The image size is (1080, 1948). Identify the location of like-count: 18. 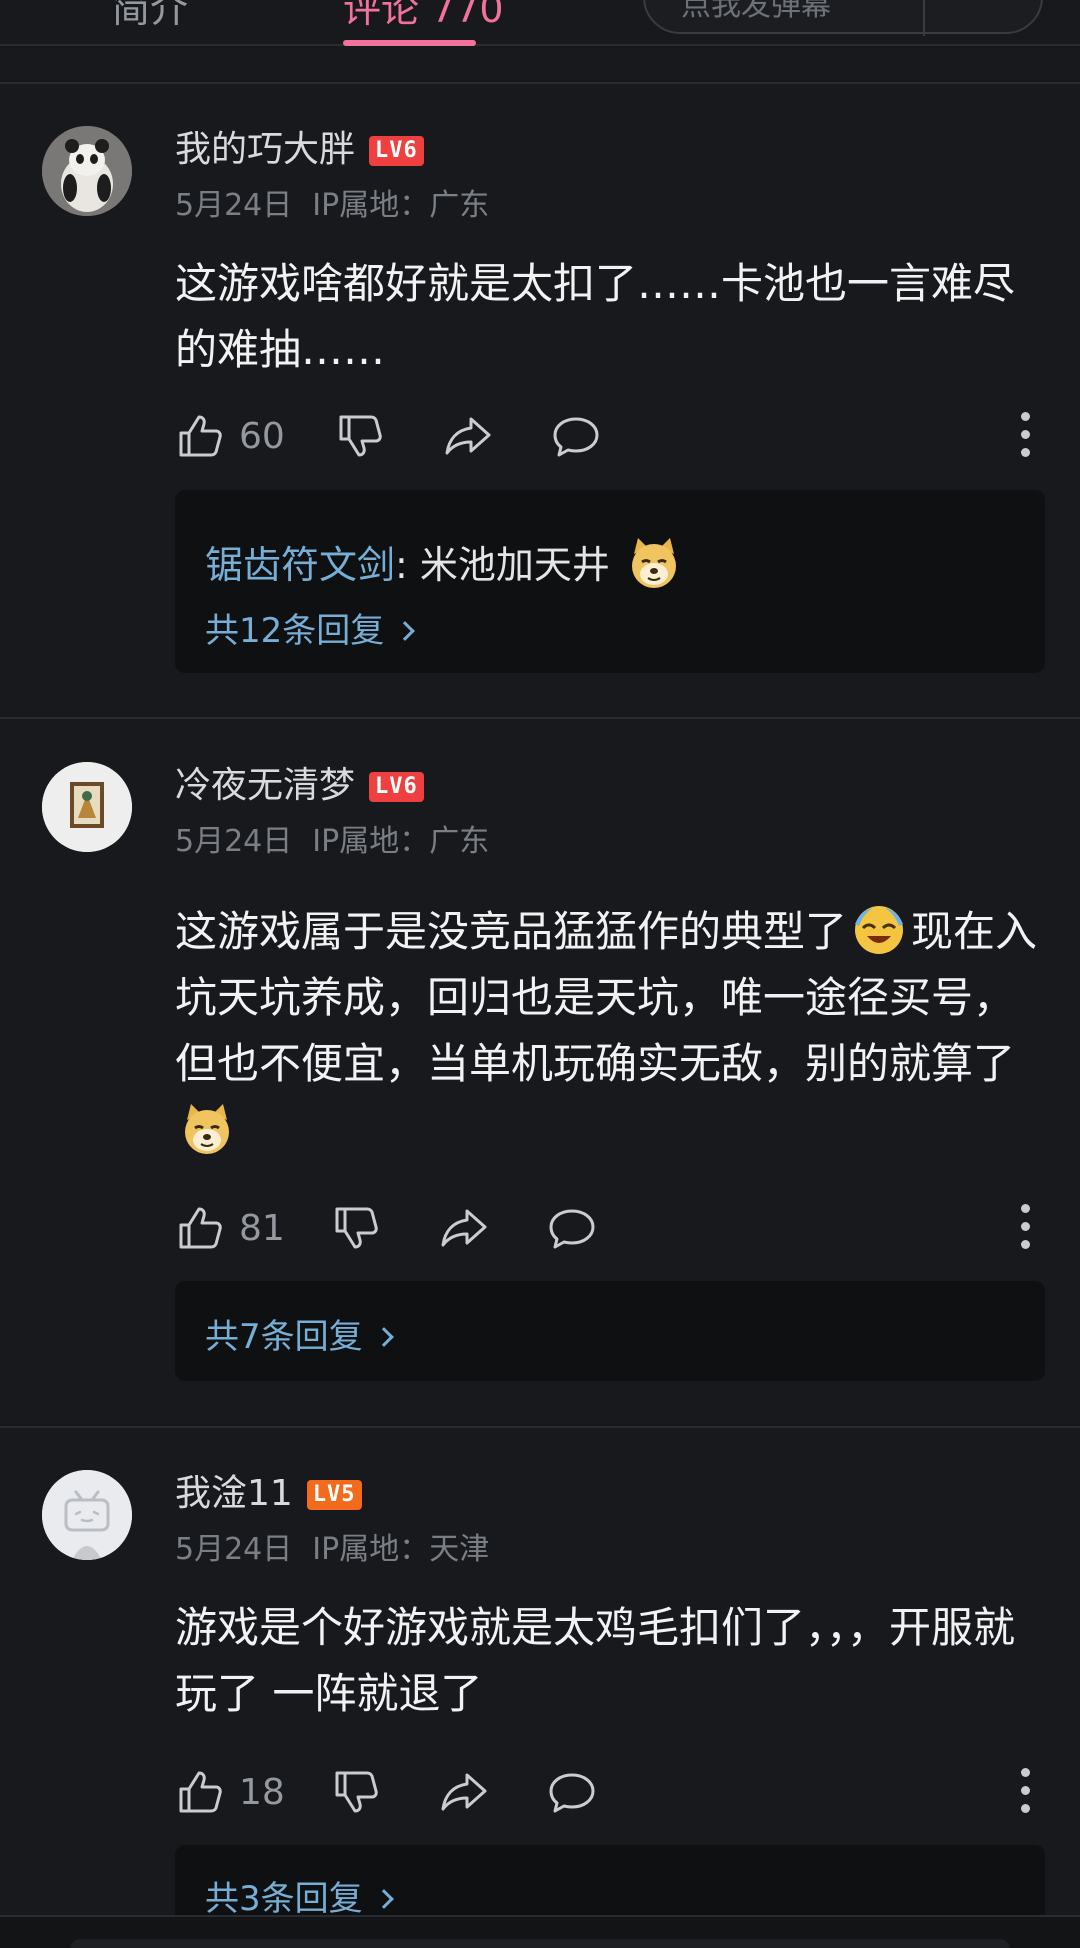
(262, 1792).